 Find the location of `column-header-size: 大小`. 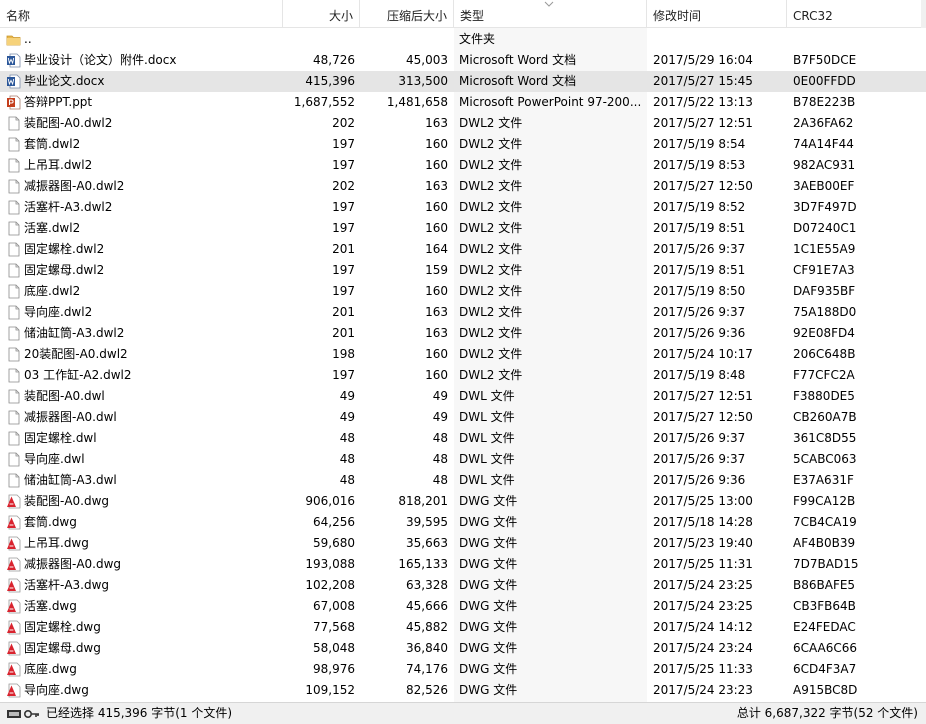

column-header-size: 大小 is located at coordinates (321, 14).